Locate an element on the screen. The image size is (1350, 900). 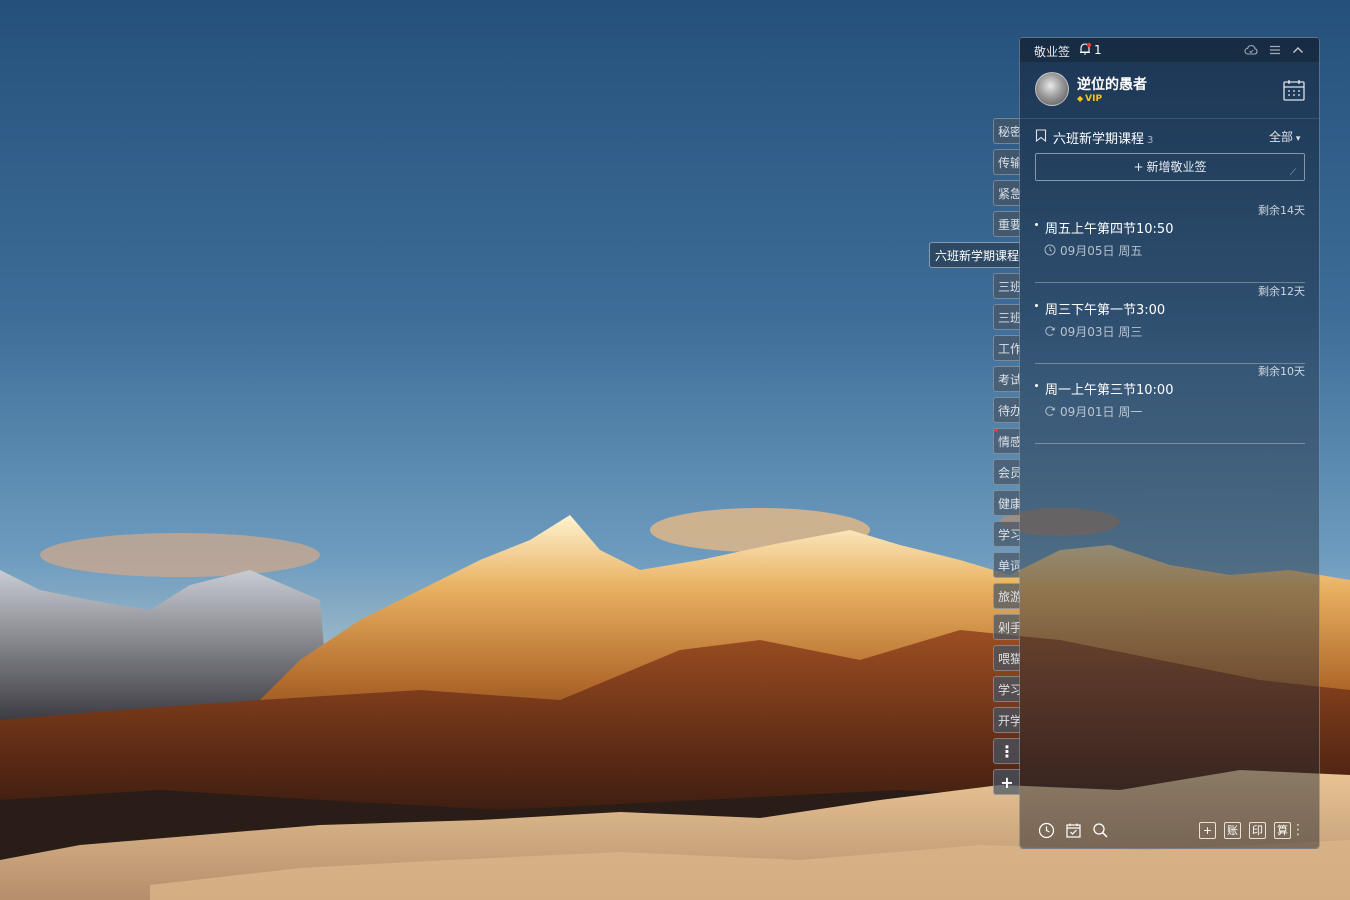
ledger-tool-button: 账 is located at coordinates (1232, 830).